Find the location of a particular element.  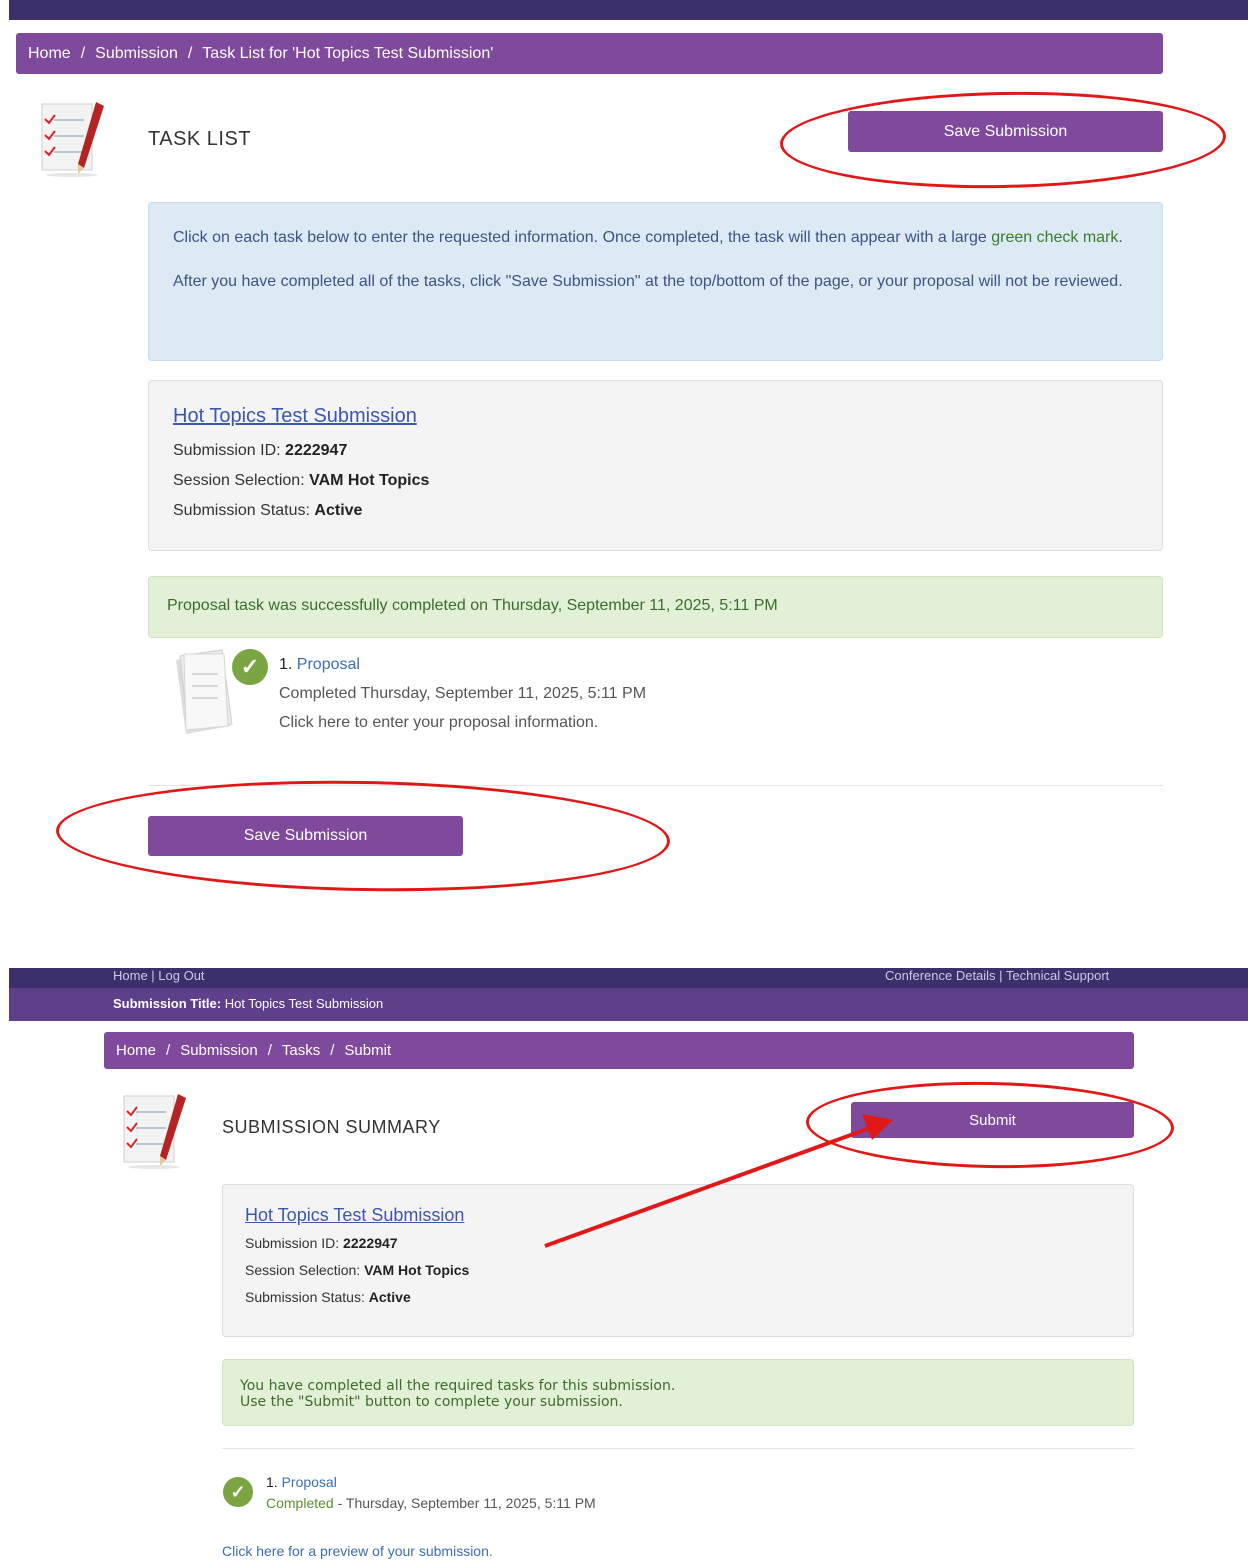

breadcrumb-tasks: Tasks is located at coordinates (301, 1050).